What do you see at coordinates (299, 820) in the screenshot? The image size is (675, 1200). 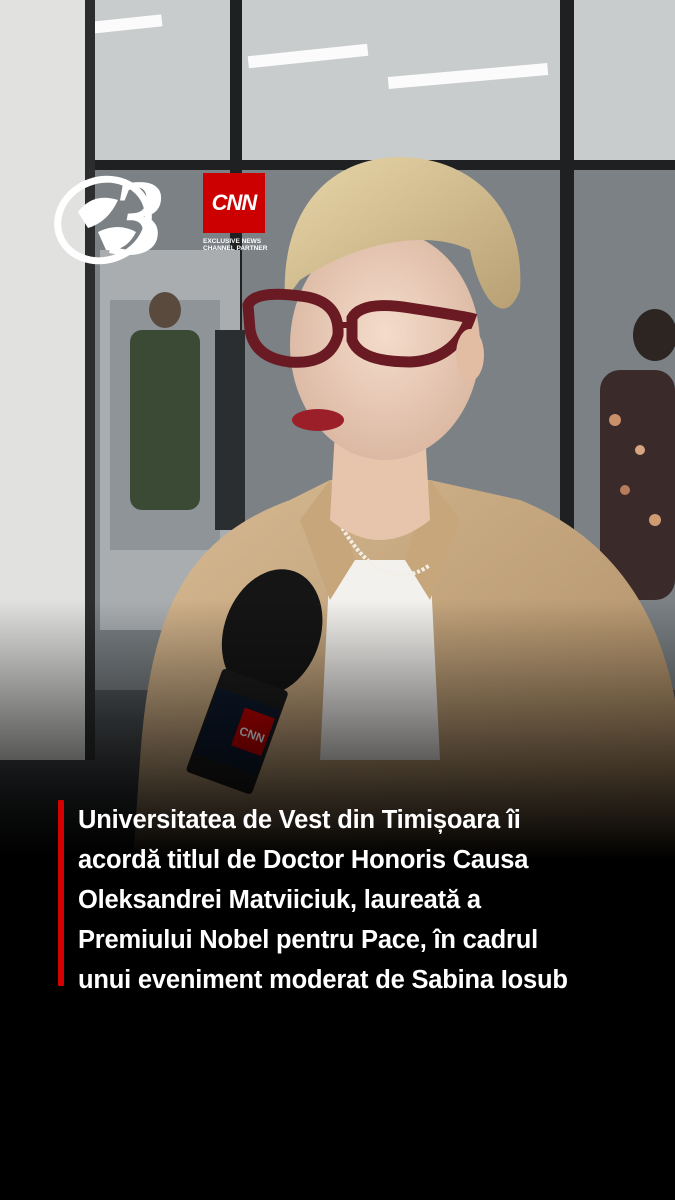 I see `caption-line: Universitatea de Vest din Timișoara îi` at bounding box center [299, 820].